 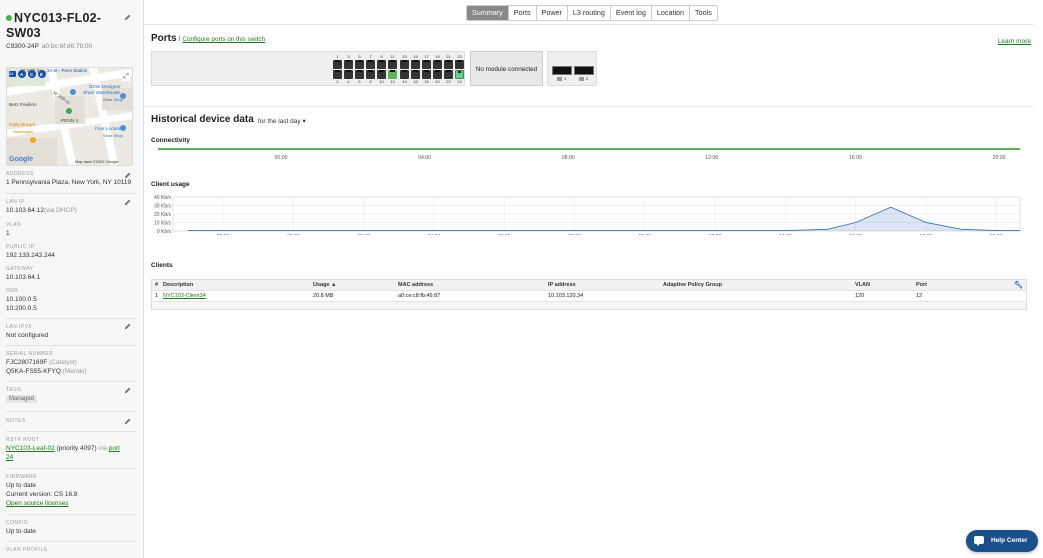 What do you see at coordinates (71, 550) in the screenshot?
I see `vlan-profile-section: VLAN PROFILE` at bounding box center [71, 550].